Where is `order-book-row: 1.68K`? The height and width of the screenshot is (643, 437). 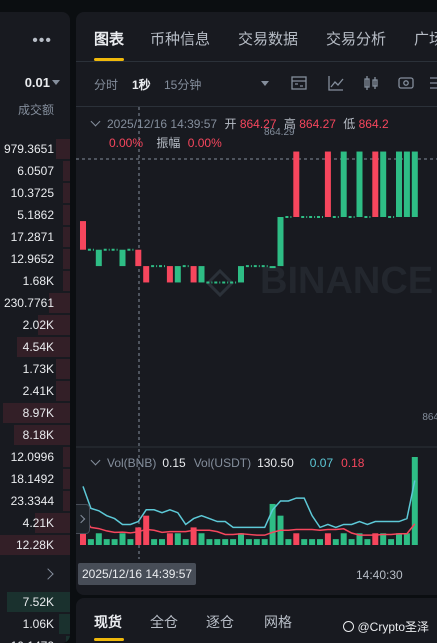
order-book-row: 1.68K is located at coordinates (35, 281).